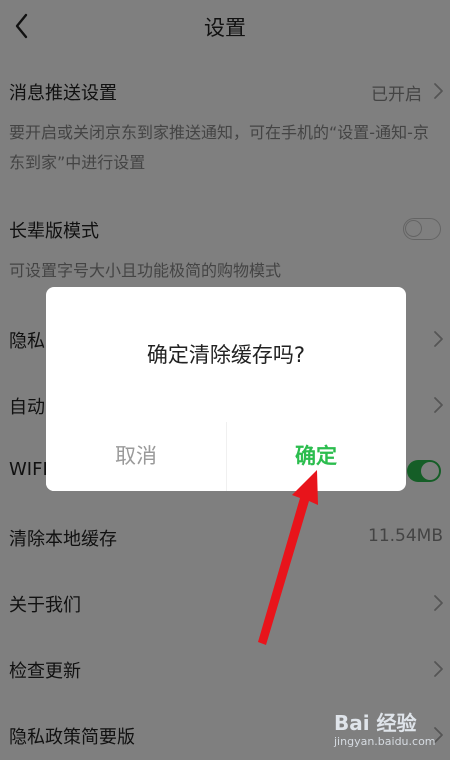 The width and height of the screenshot is (450, 760). I want to click on watermark-url: jingyan.baidu.com, so click(385, 741).